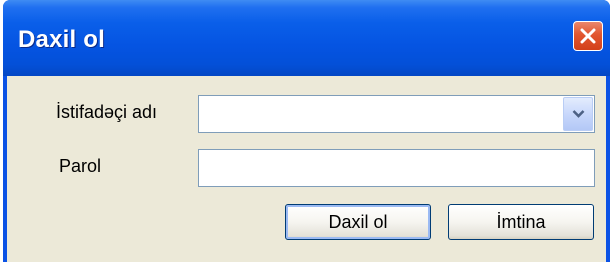 This screenshot has height=262, width=610. I want to click on close-button, so click(588, 36).